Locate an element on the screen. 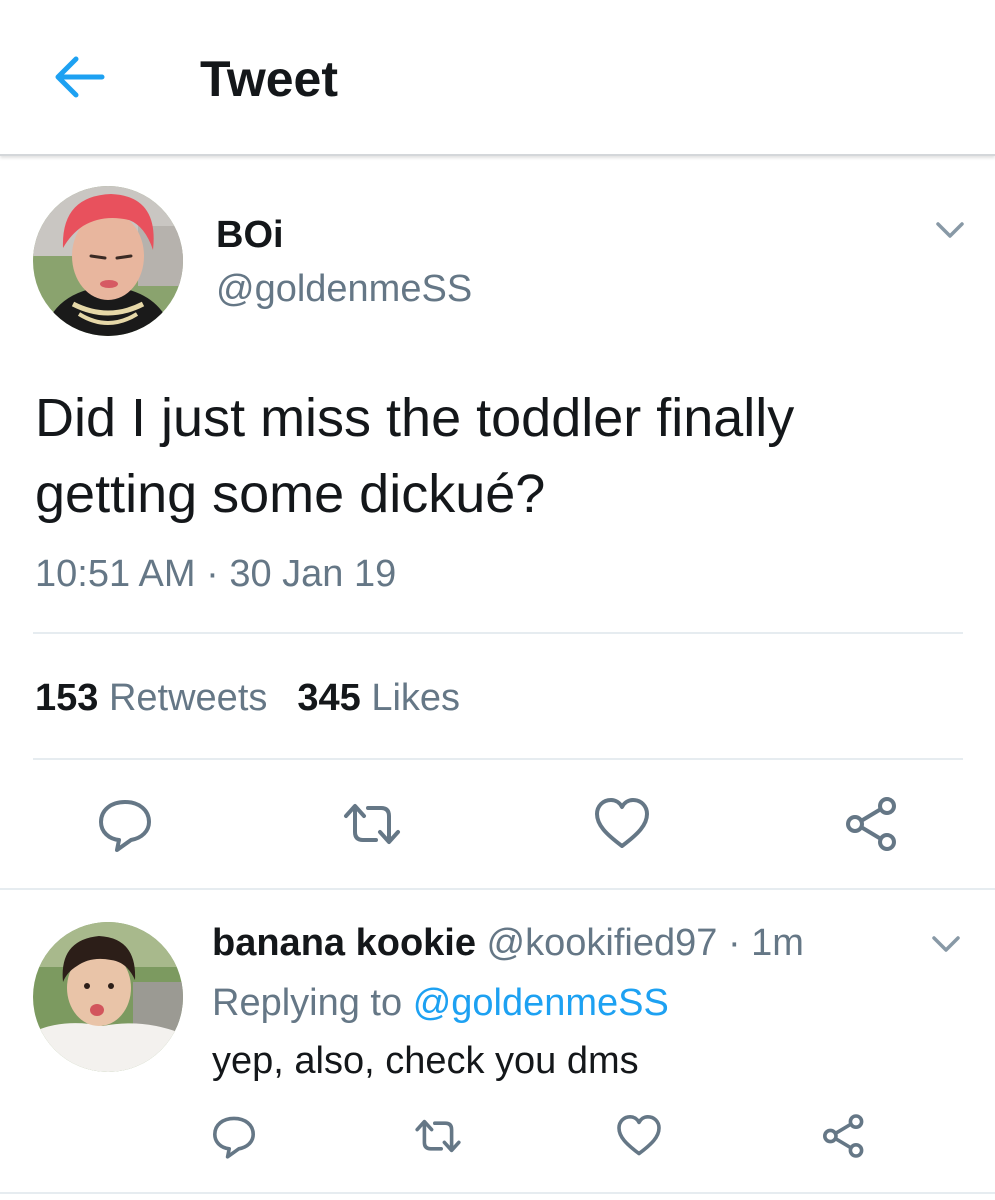 The height and width of the screenshot is (1200, 995). likes-stat: 345 Likes is located at coordinates (378, 698).